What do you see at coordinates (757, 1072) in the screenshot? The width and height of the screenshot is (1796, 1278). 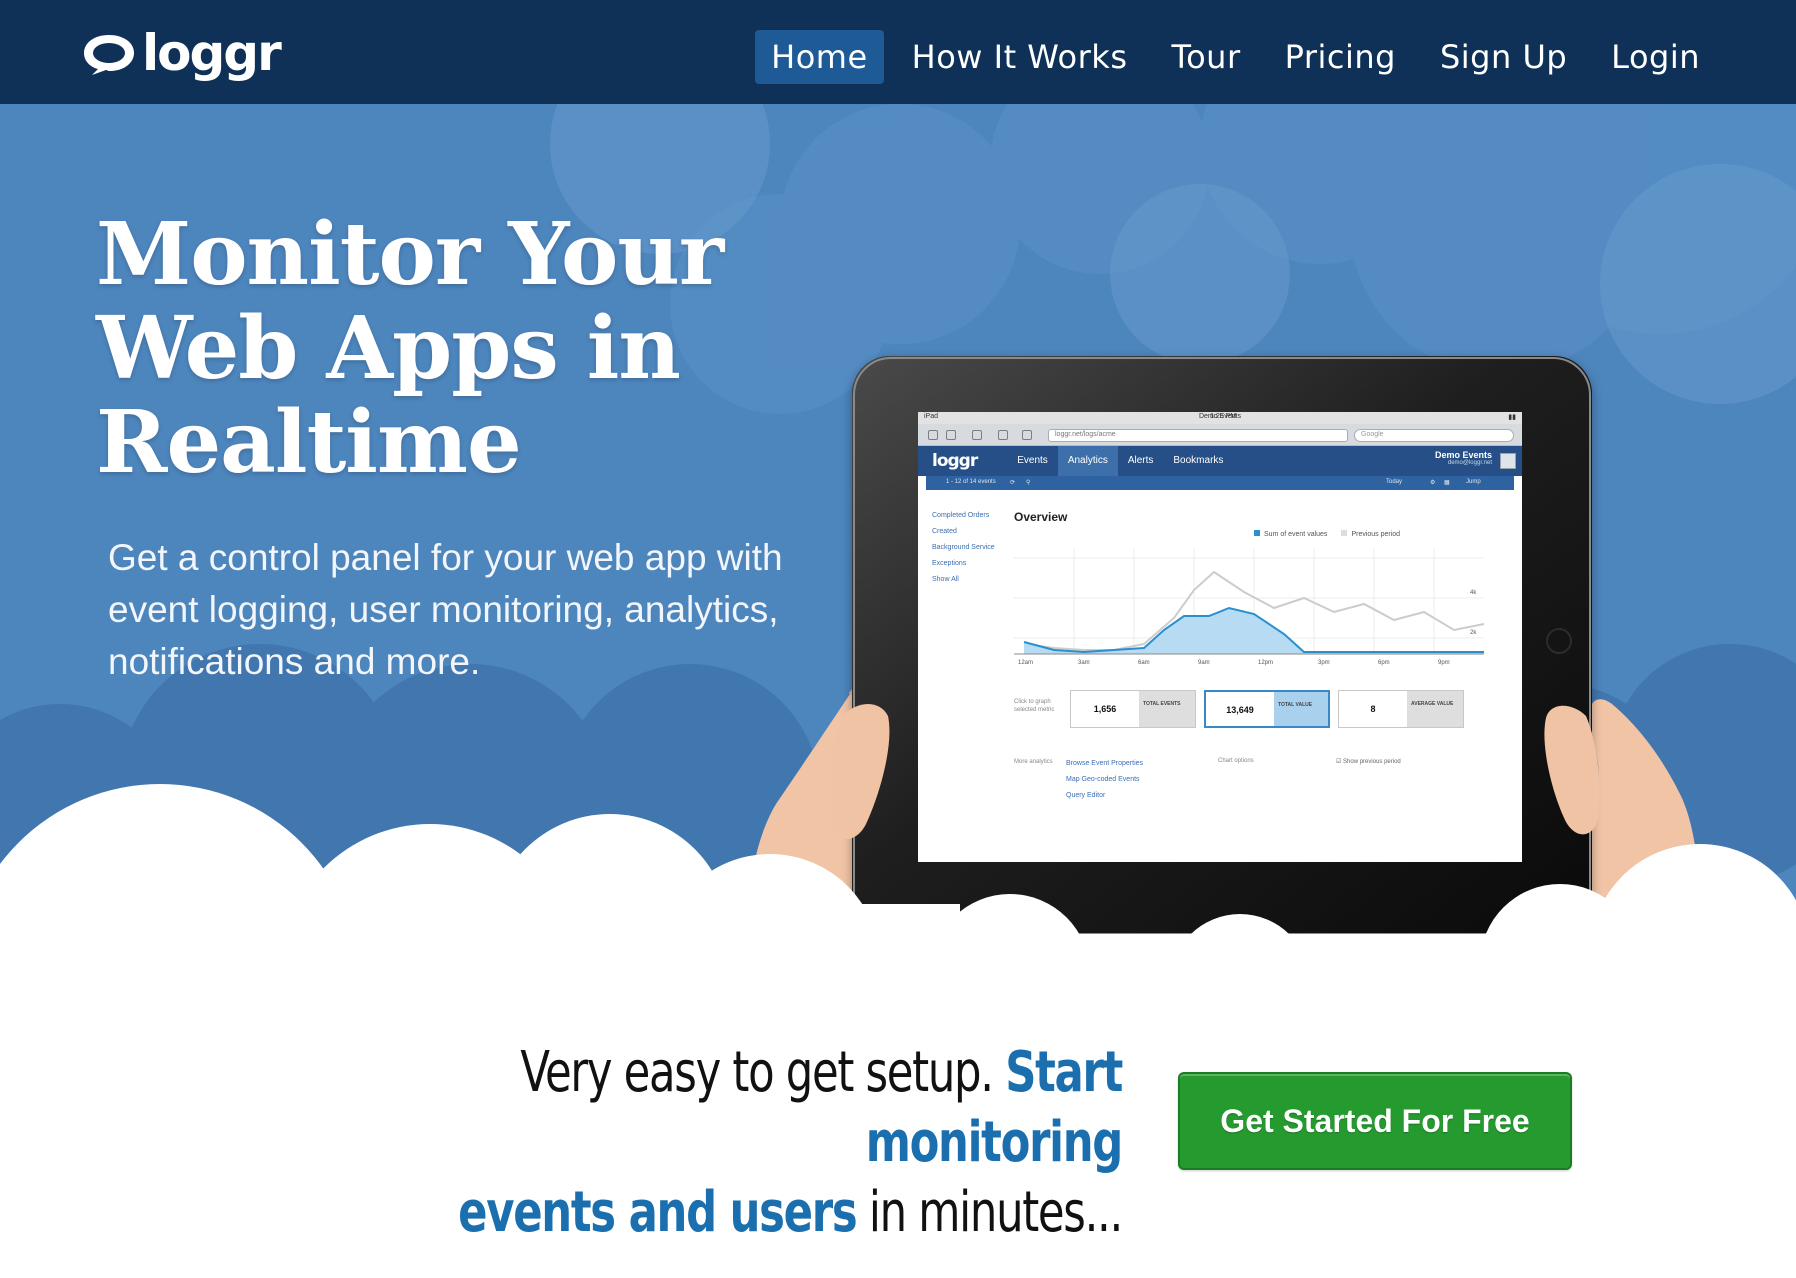 I see `cta-line-1-plain: Very easy to get setup.` at bounding box center [757, 1072].